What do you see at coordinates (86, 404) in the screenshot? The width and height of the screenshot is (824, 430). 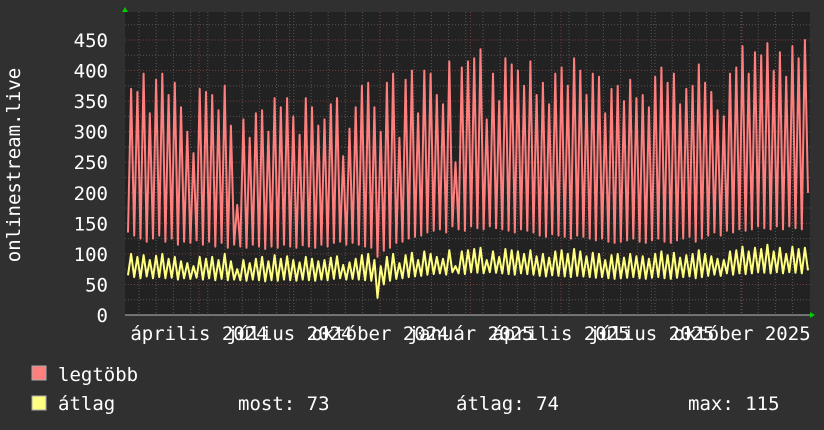 I see `legend-label-avg: átlag` at bounding box center [86, 404].